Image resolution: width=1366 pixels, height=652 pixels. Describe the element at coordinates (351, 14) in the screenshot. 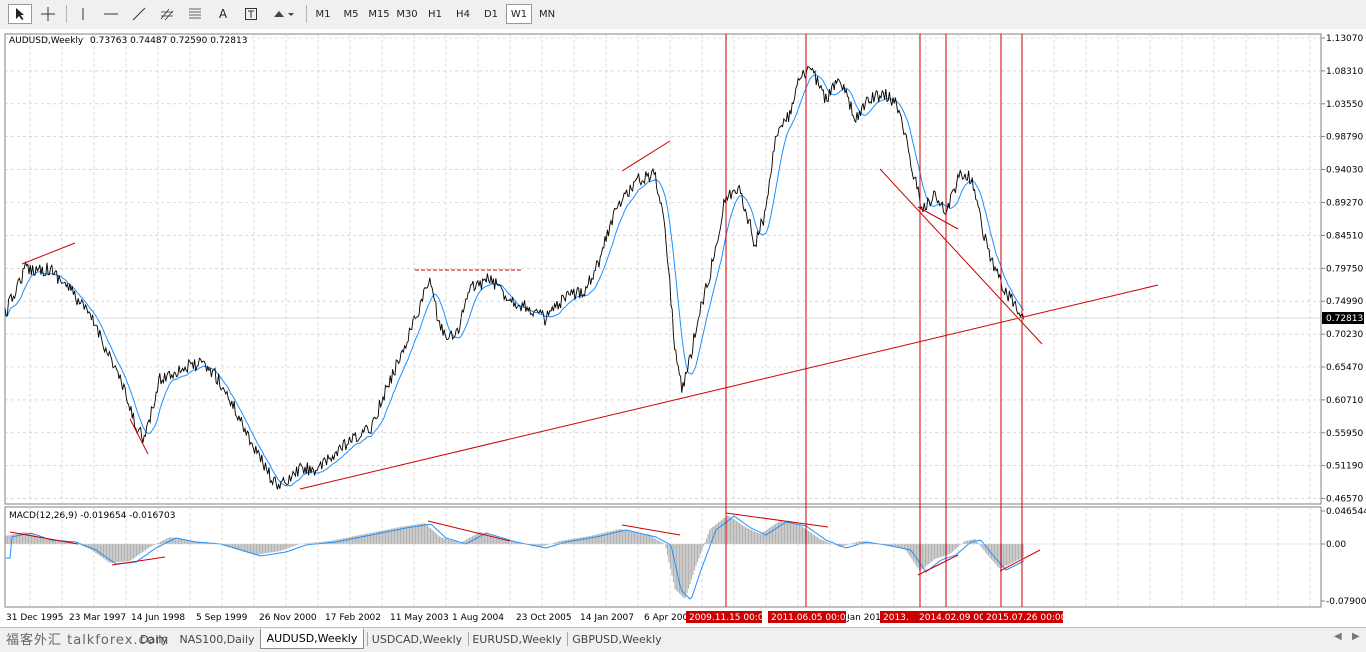

I see `timeframe-m5-button: M5` at that location.